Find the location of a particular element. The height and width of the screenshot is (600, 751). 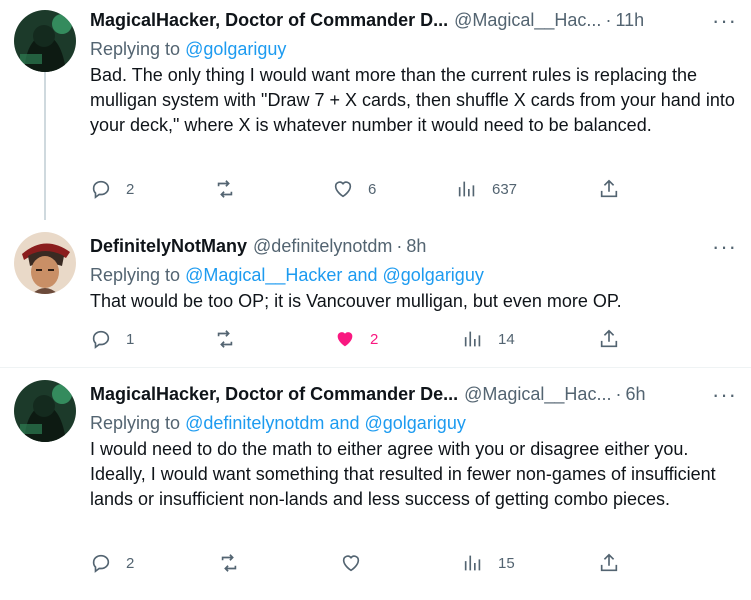

views-button: 637 is located at coordinates (486, 189).